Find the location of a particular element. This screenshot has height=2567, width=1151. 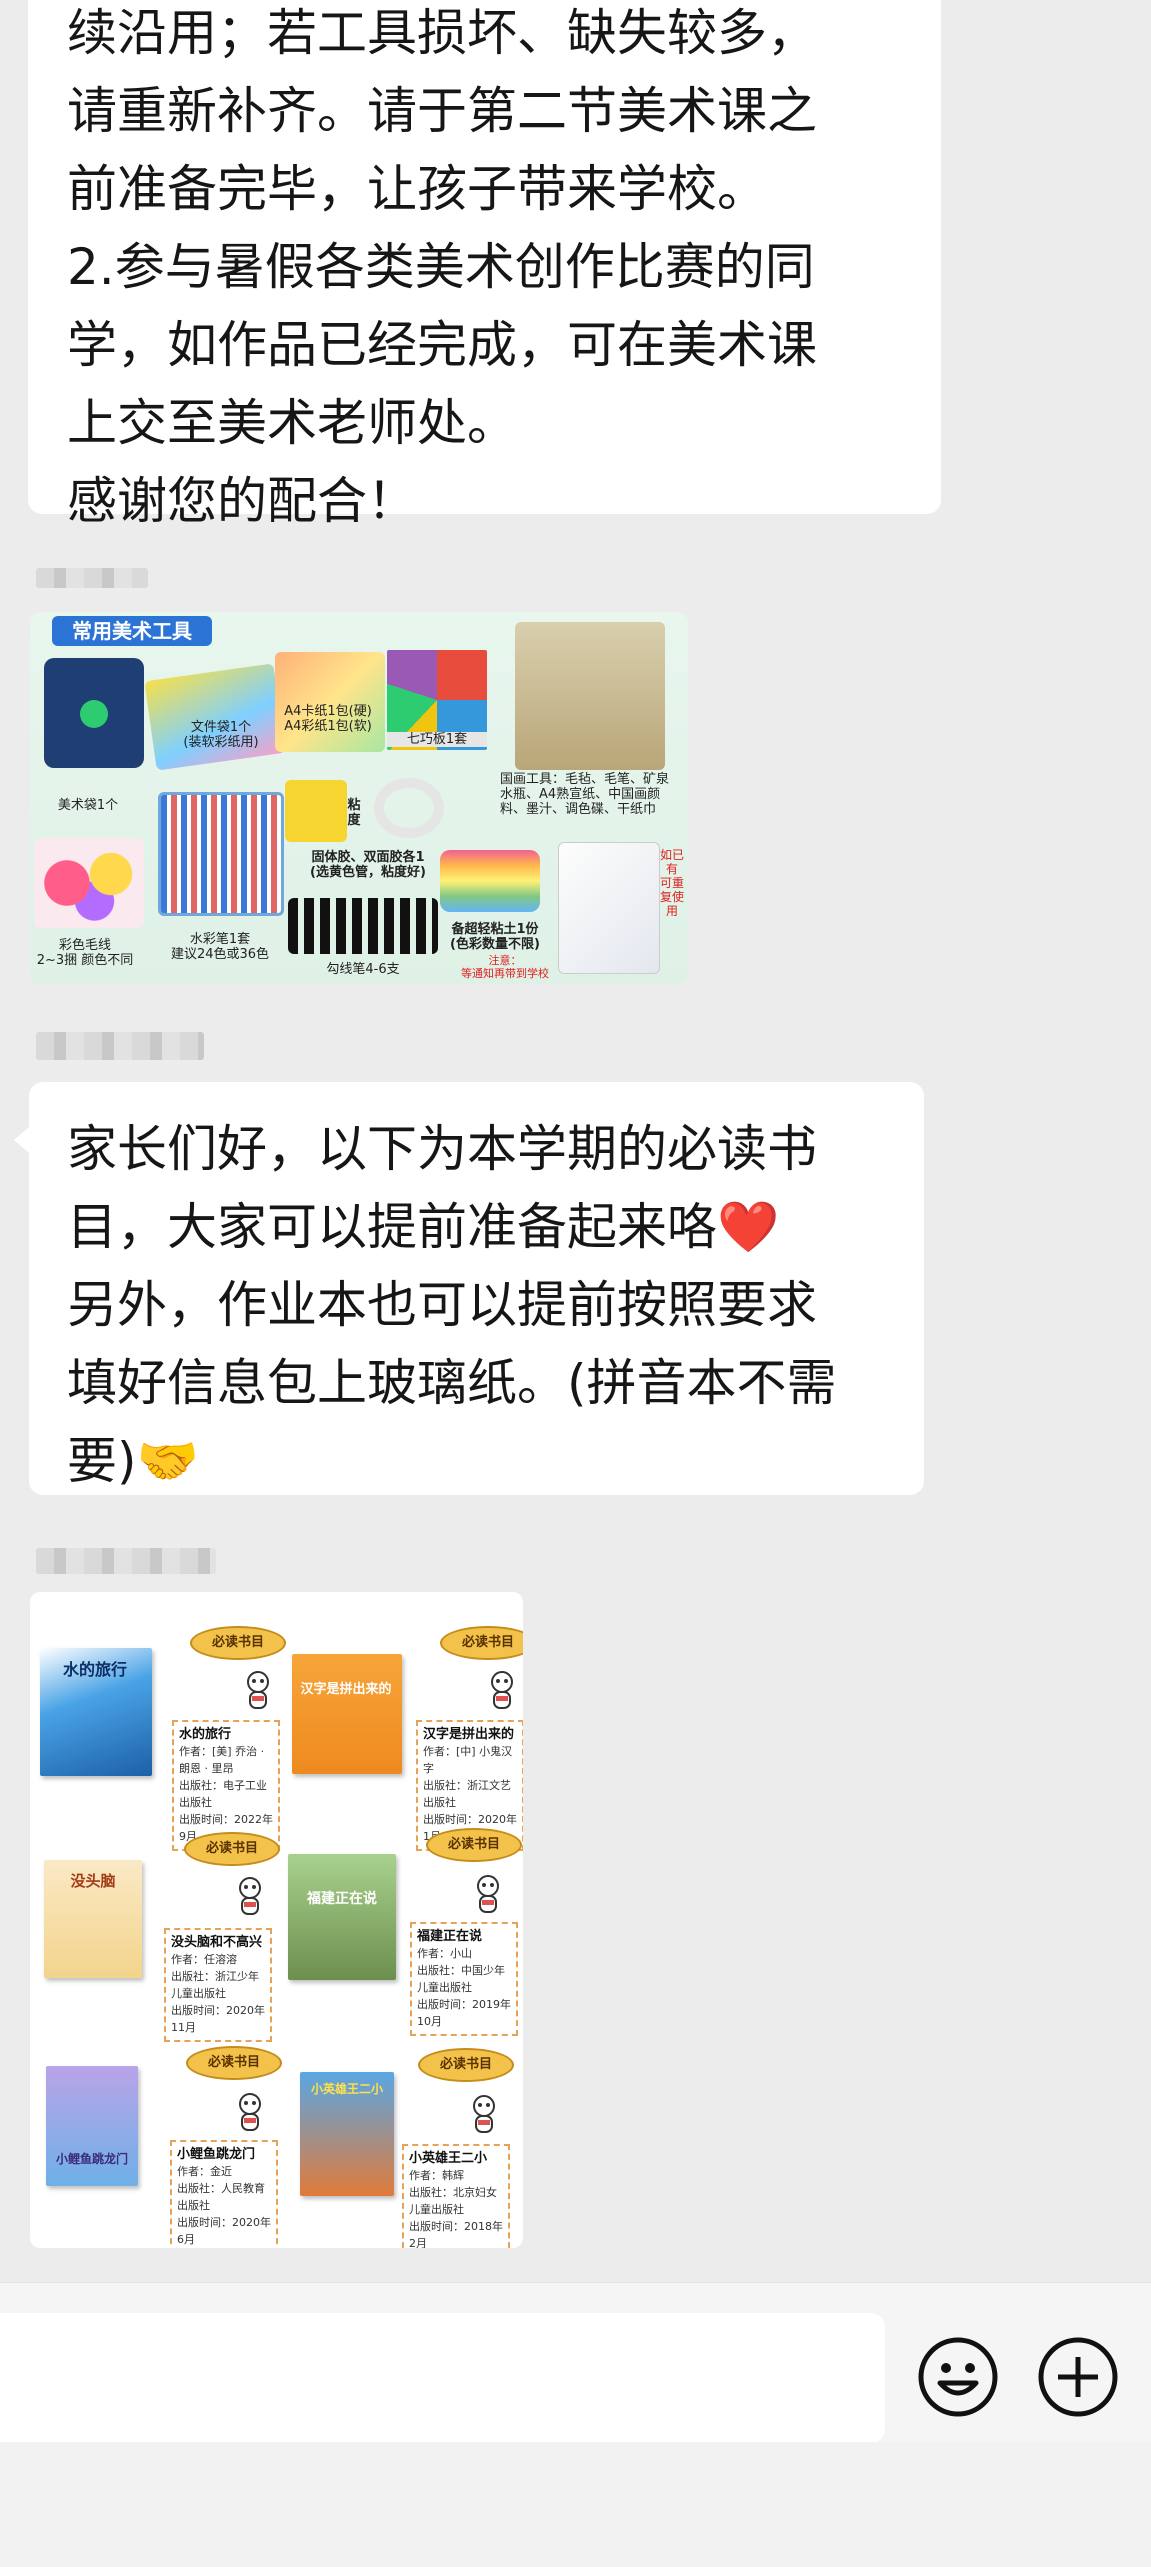

book-title: 没头脑和不高兴 is located at coordinates (217, 1942).